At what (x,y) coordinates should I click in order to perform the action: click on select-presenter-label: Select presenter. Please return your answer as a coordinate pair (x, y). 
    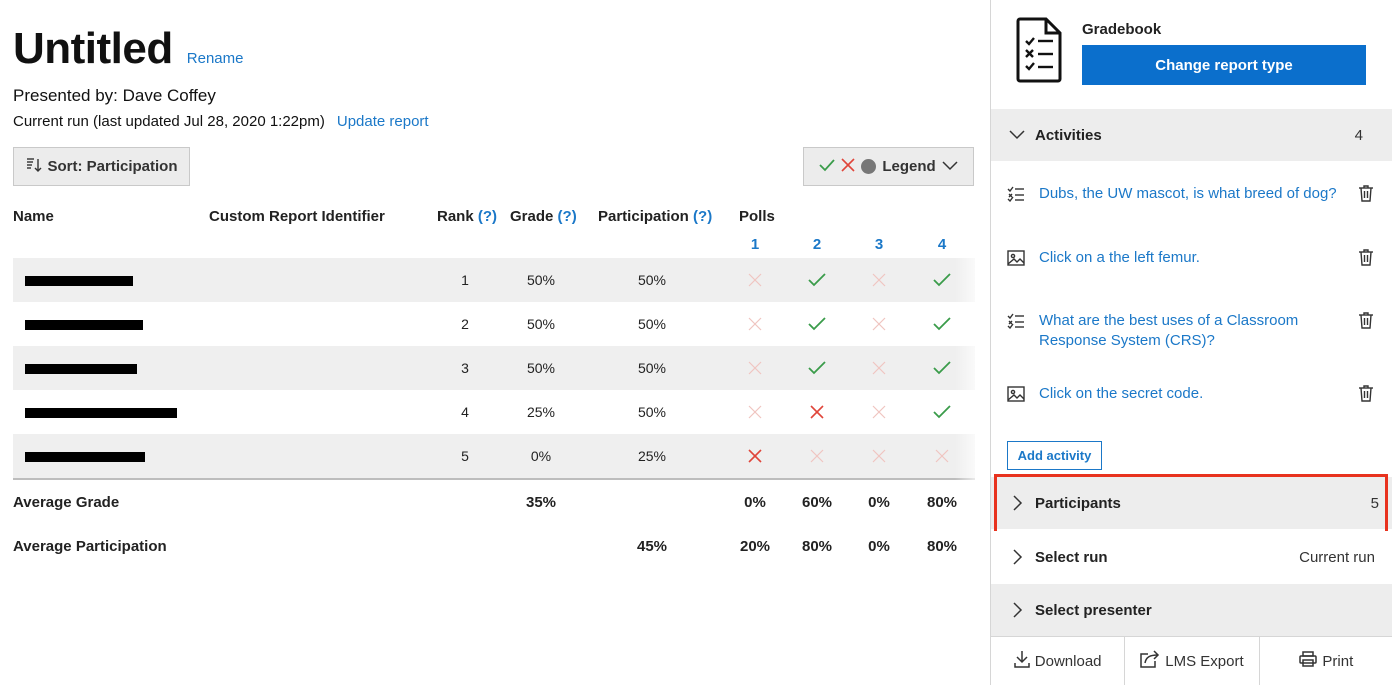
    Looking at the image, I should click on (1093, 610).